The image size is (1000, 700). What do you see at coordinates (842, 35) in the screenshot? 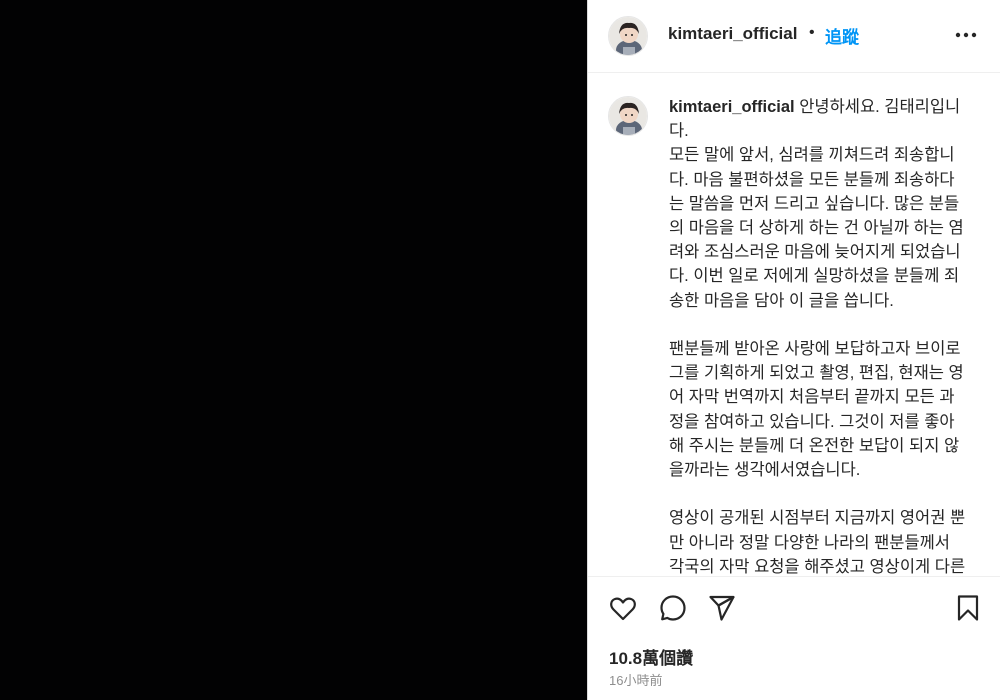
I see `follow-button: 追蹤` at bounding box center [842, 35].